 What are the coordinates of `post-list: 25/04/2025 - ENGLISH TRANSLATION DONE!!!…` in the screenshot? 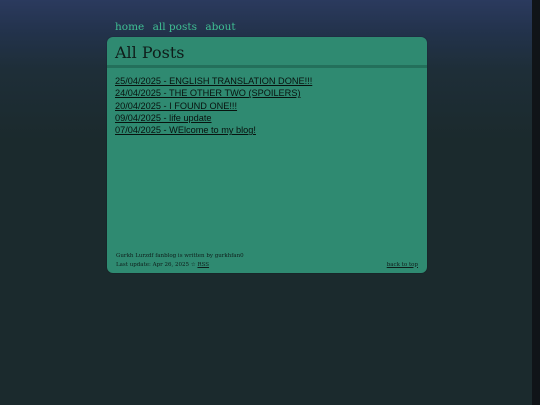 It's located at (213, 105).